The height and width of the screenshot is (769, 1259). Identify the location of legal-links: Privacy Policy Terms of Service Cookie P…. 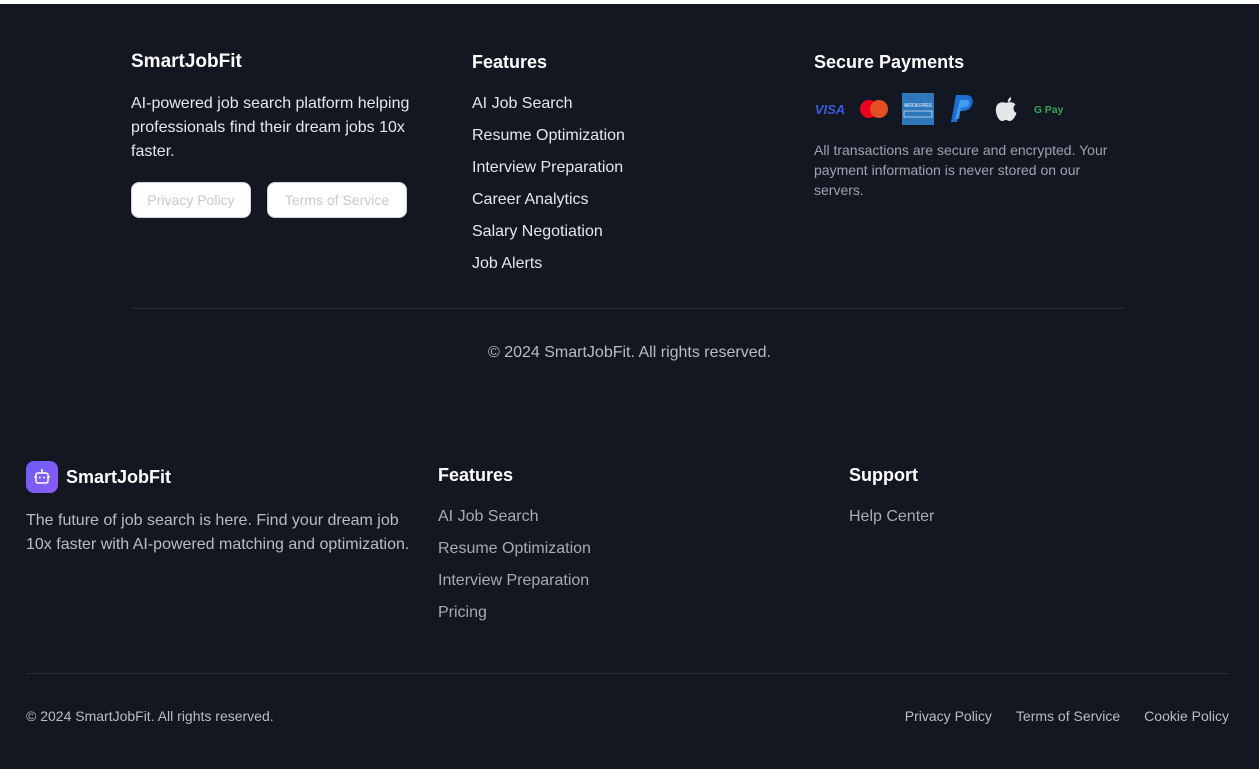
(1067, 716).